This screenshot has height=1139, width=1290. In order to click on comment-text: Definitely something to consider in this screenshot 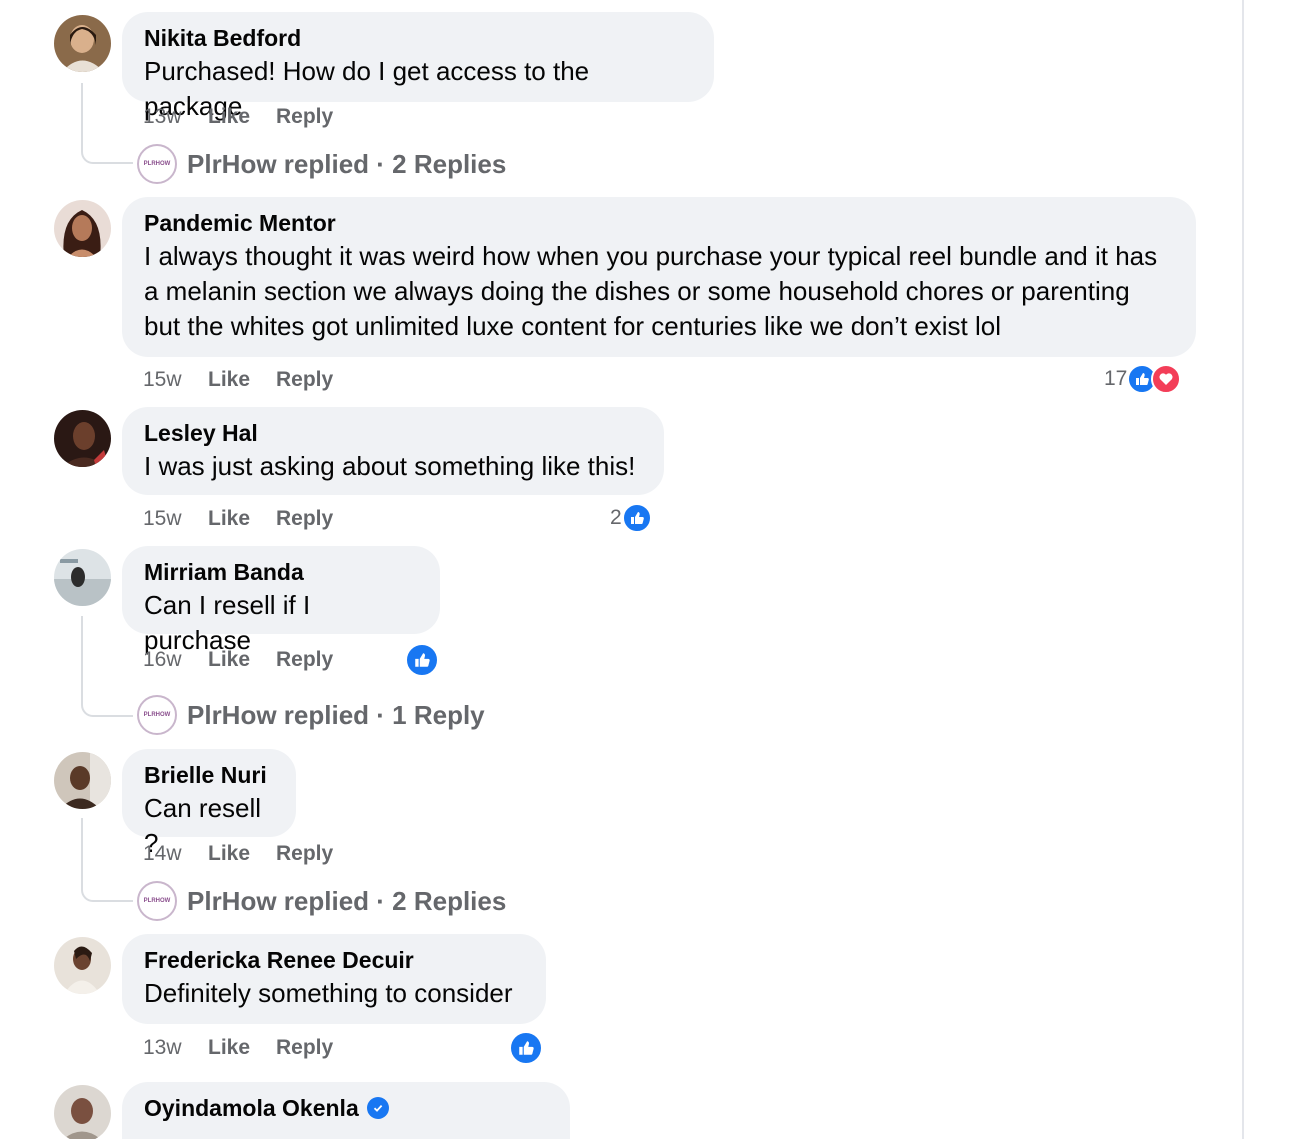, I will do `click(328, 993)`.